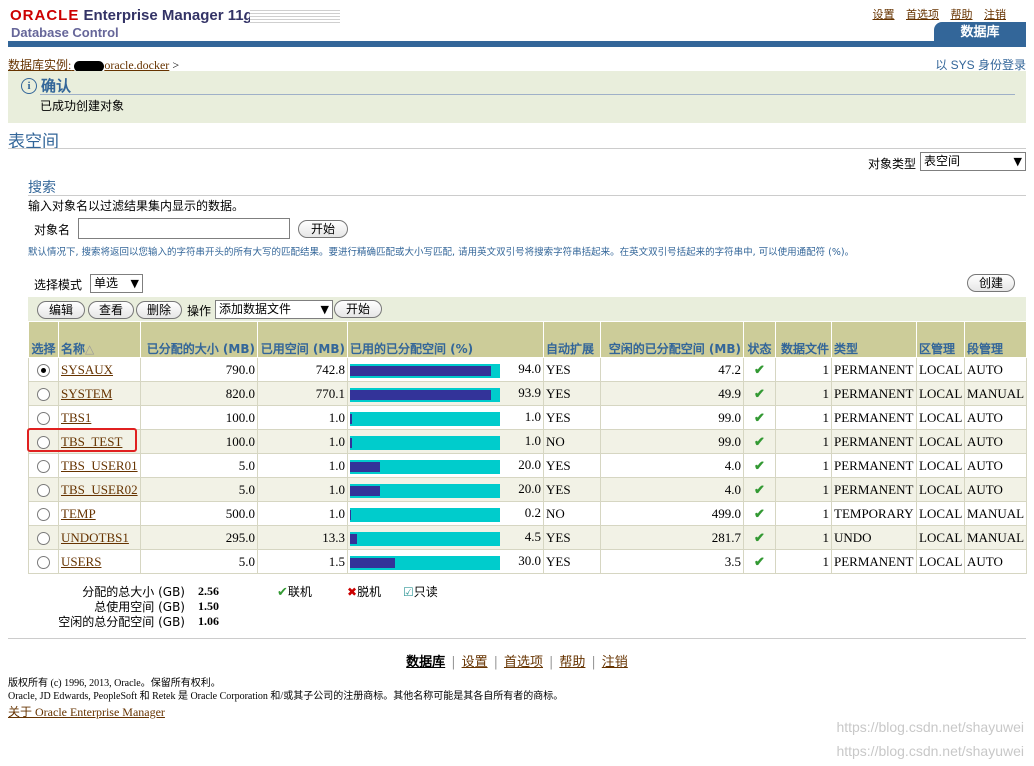  I want to click on row-used: 770.1, so click(302, 393).